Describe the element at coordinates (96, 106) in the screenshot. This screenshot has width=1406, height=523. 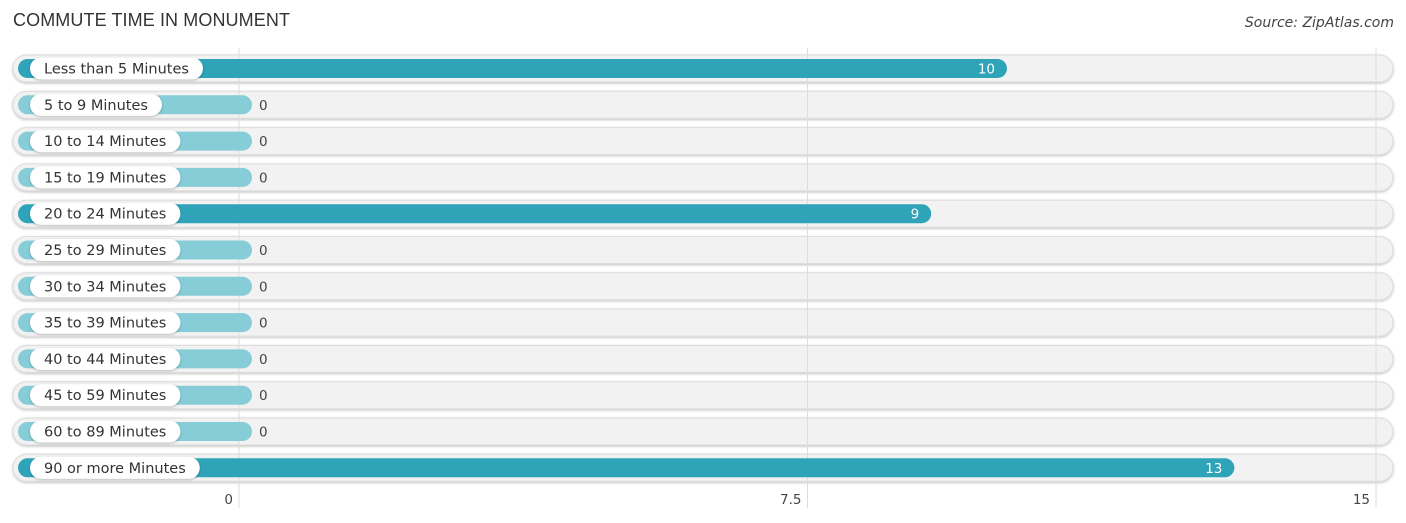
I see `category-label: 5 to 9 Minutes` at that location.